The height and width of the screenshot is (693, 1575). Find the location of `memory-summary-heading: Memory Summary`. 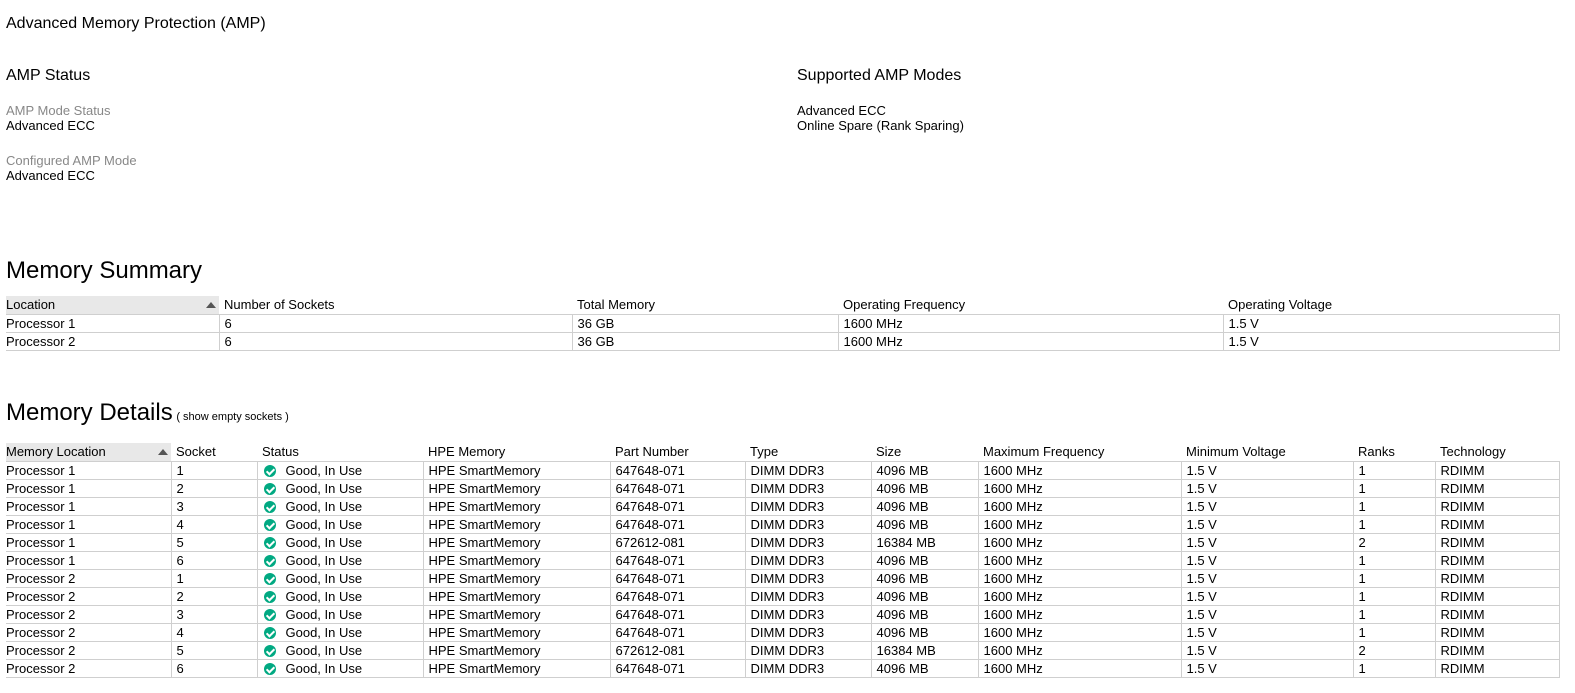

memory-summary-heading: Memory Summary is located at coordinates (104, 270).